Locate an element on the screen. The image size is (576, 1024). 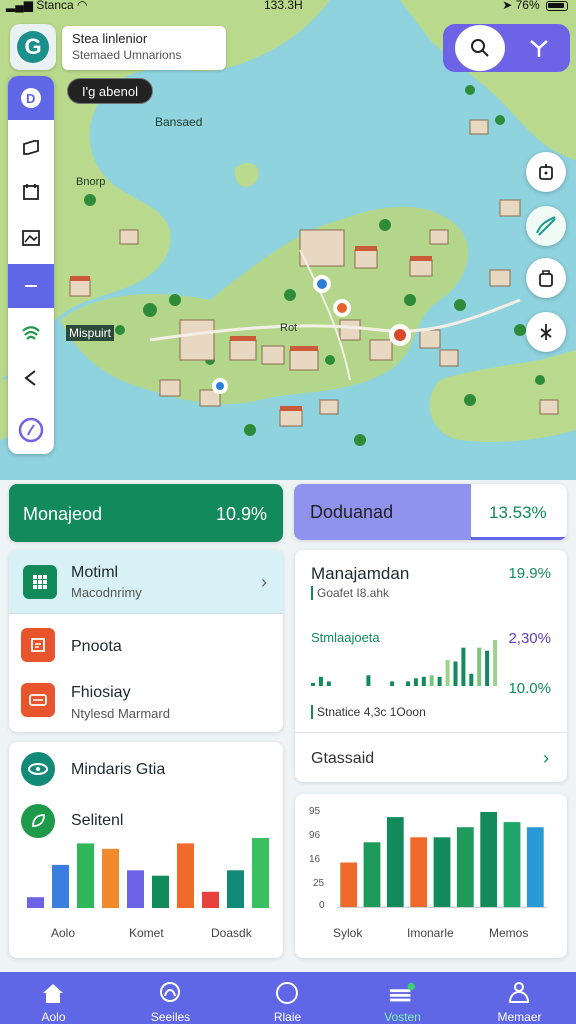
rail-item-image is located at coordinates (31, 238).